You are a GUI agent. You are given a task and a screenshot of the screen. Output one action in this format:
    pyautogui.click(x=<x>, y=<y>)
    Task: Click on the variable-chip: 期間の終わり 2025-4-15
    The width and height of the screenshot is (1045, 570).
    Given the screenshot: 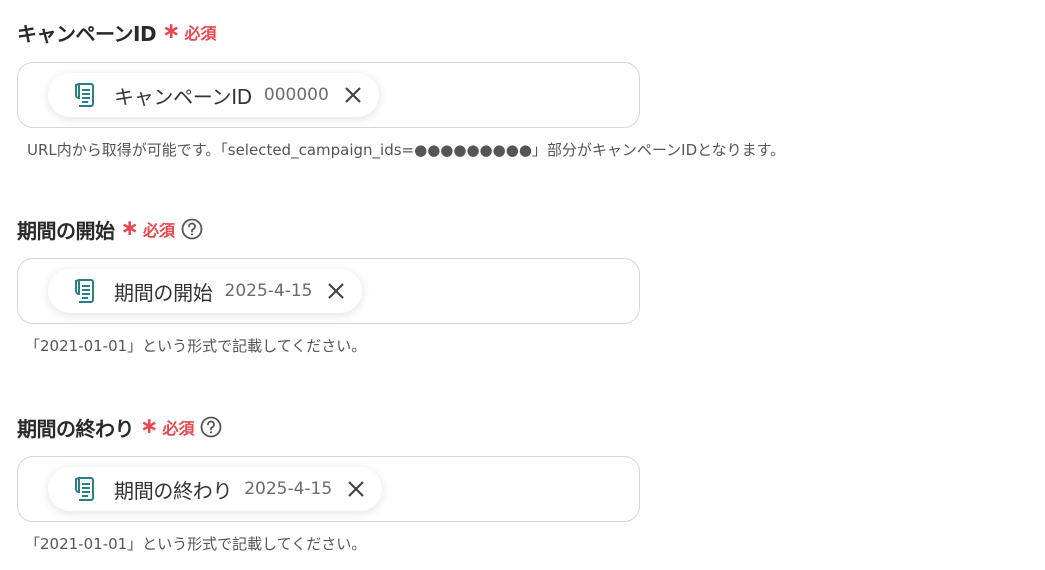 What is the action you would take?
    pyautogui.click(x=215, y=489)
    